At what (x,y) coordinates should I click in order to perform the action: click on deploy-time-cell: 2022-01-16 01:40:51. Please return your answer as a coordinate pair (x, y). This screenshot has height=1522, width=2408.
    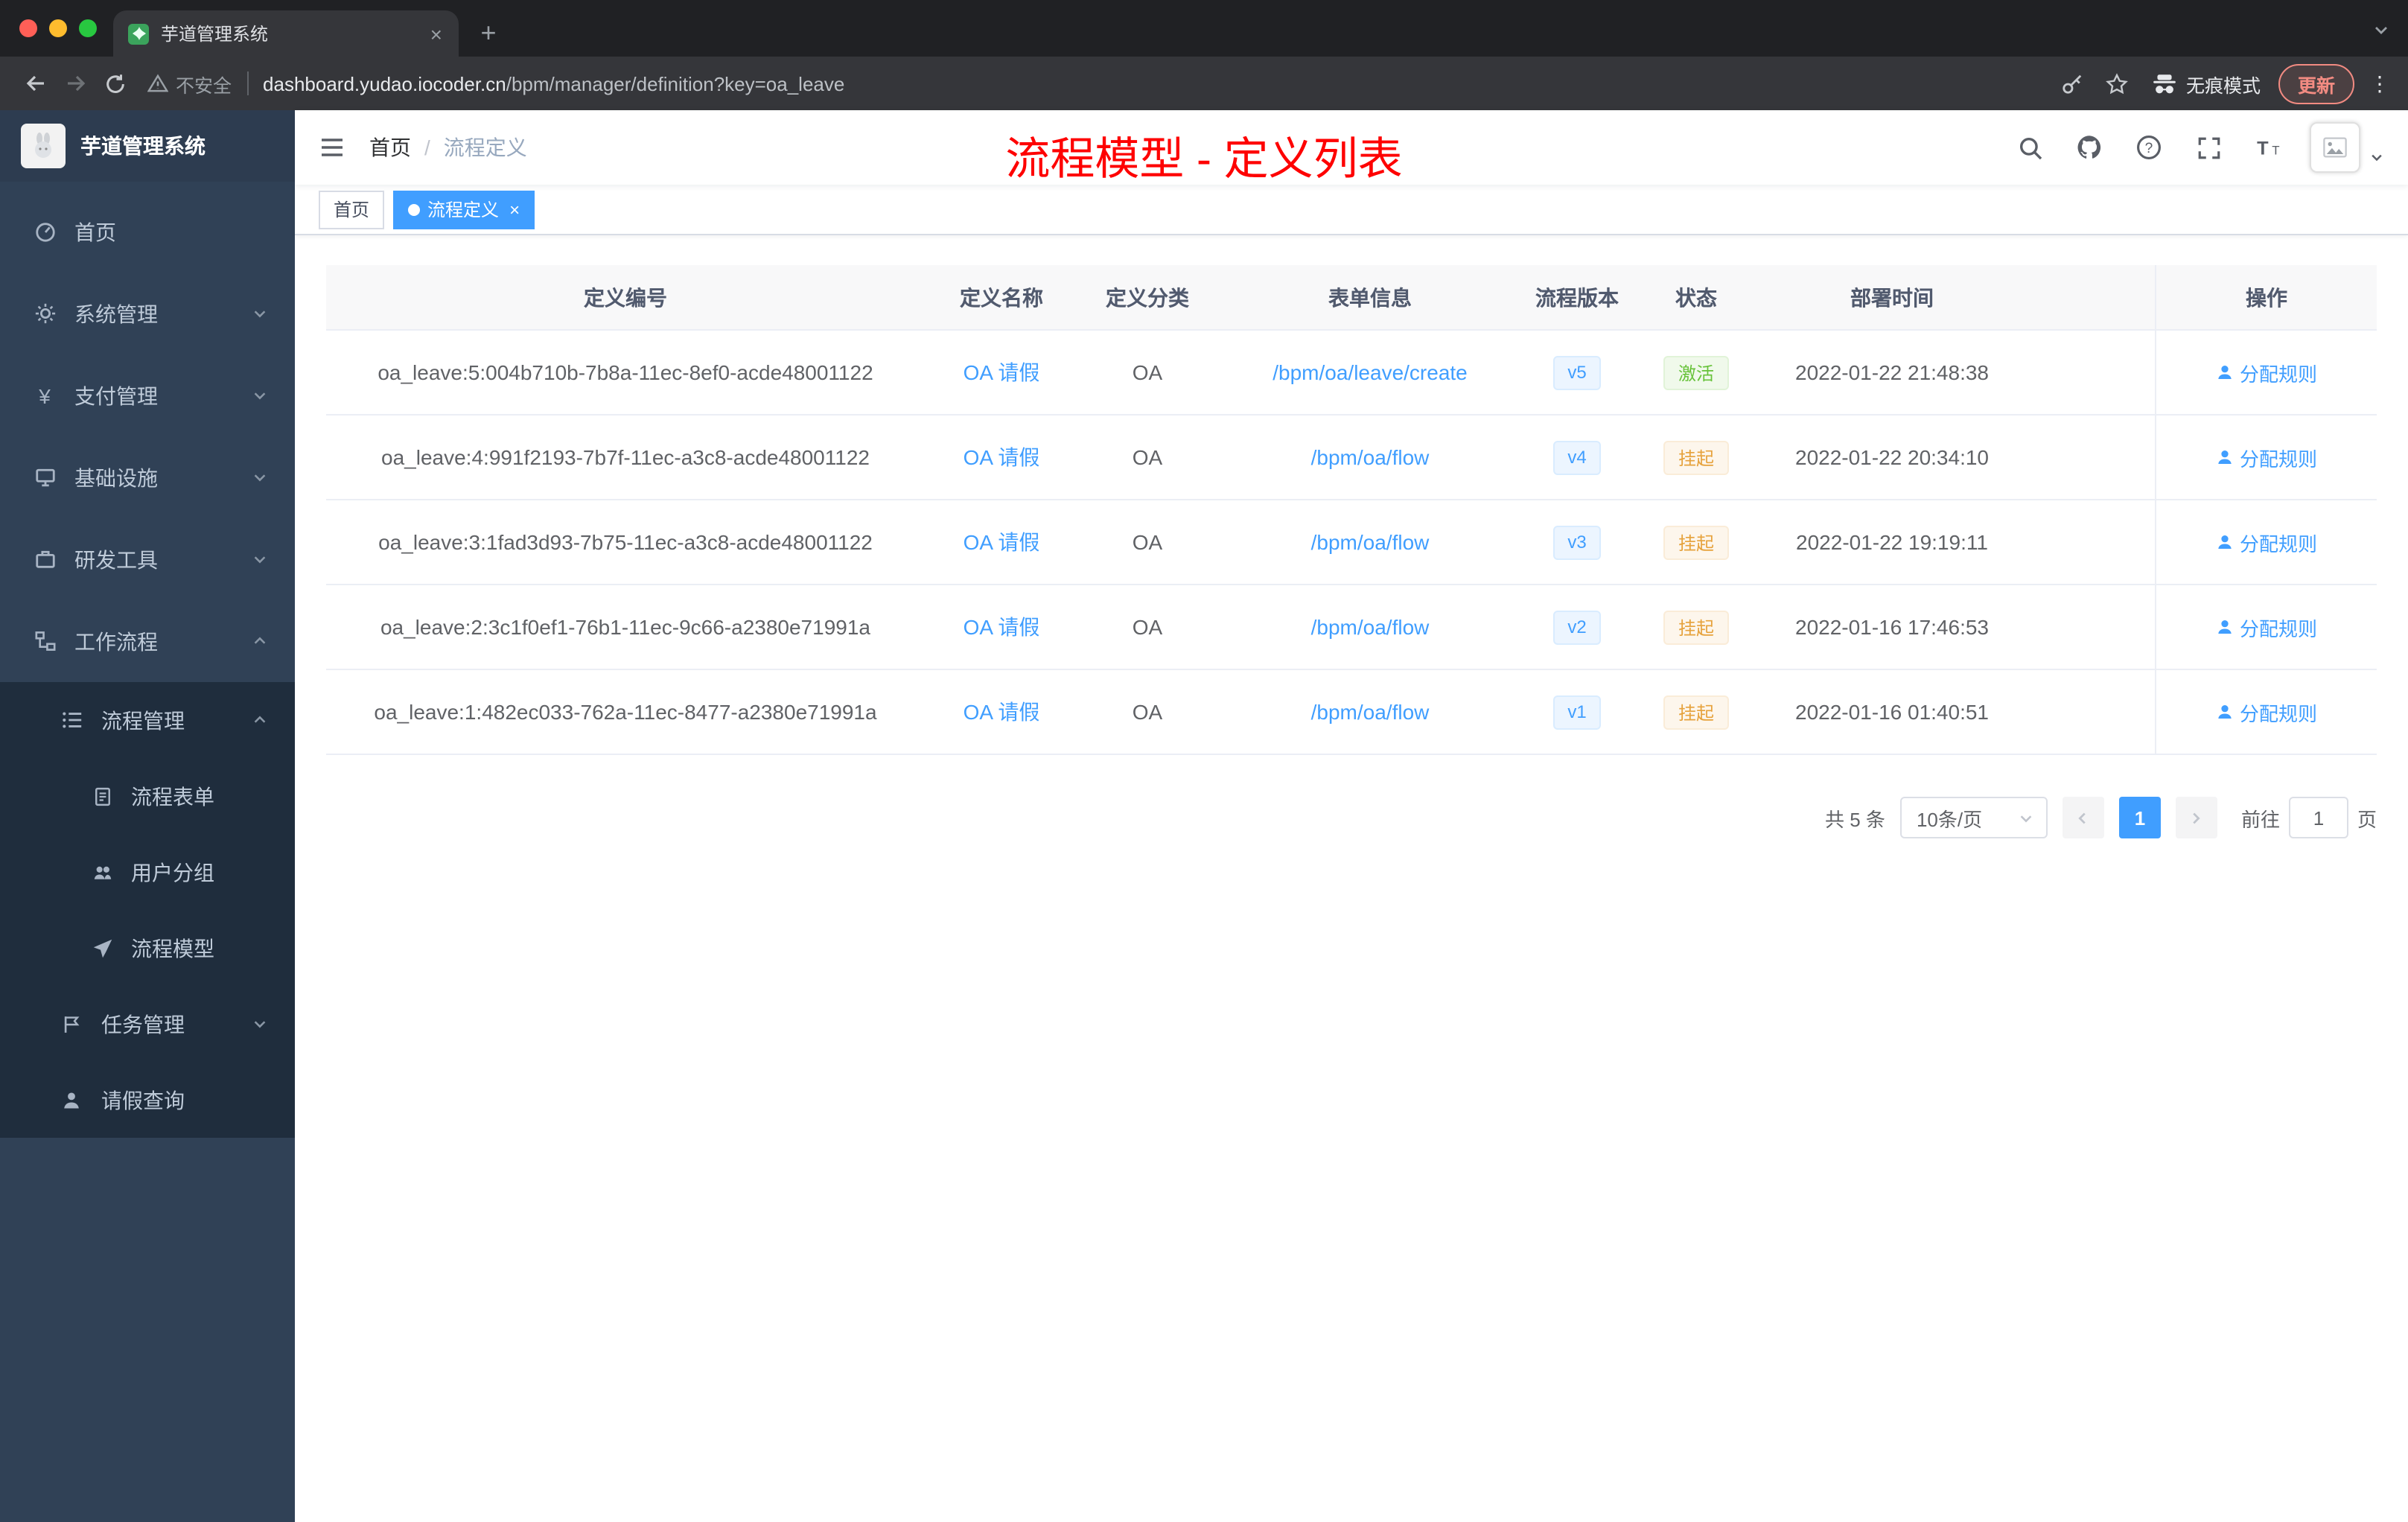
    Looking at the image, I should click on (1892, 712).